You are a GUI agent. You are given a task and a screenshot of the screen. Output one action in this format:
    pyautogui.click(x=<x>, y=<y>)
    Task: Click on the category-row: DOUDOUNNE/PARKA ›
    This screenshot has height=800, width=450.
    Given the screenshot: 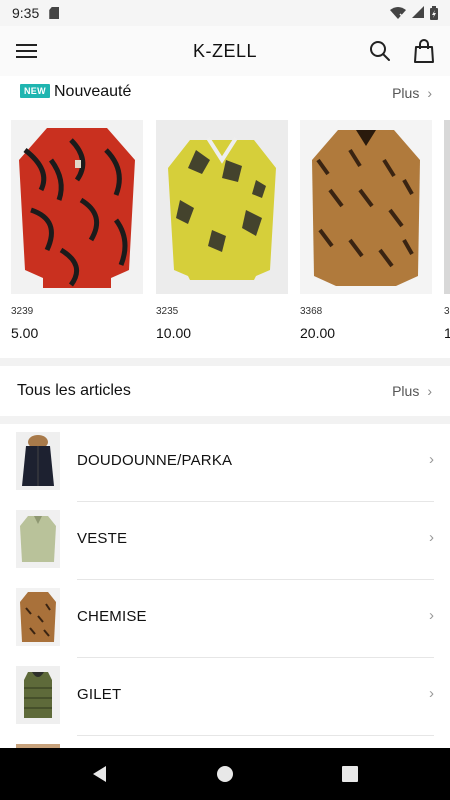 What is the action you would take?
    pyautogui.click(x=225, y=463)
    